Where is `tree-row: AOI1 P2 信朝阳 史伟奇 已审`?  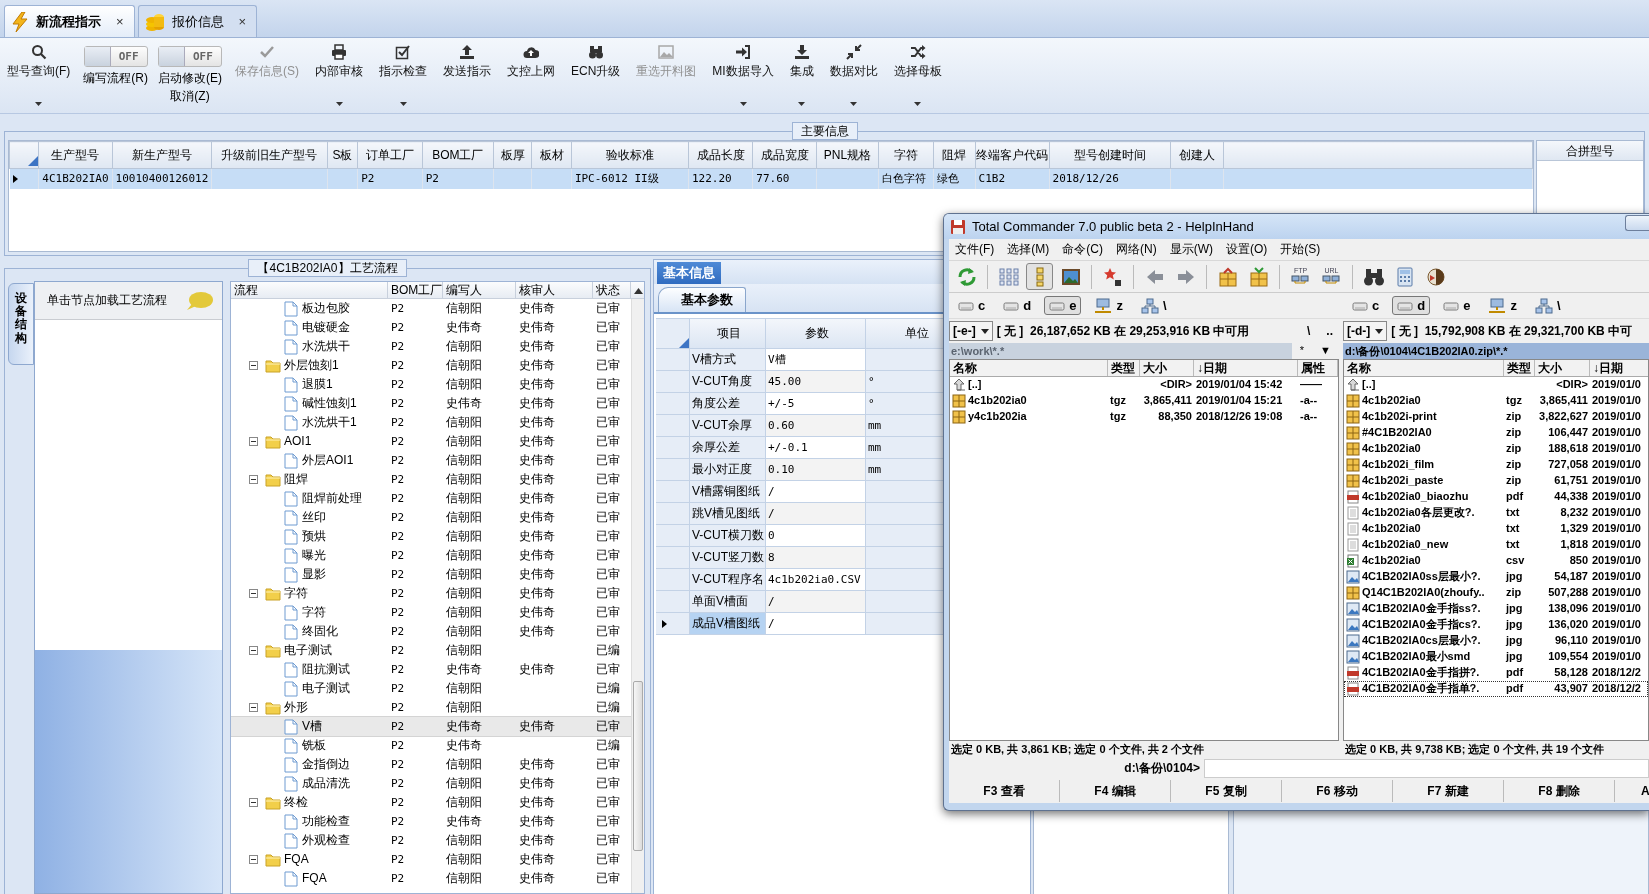
tree-row: AOI1 P2 信朝阳 史伟奇 已审 is located at coordinates (431, 441).